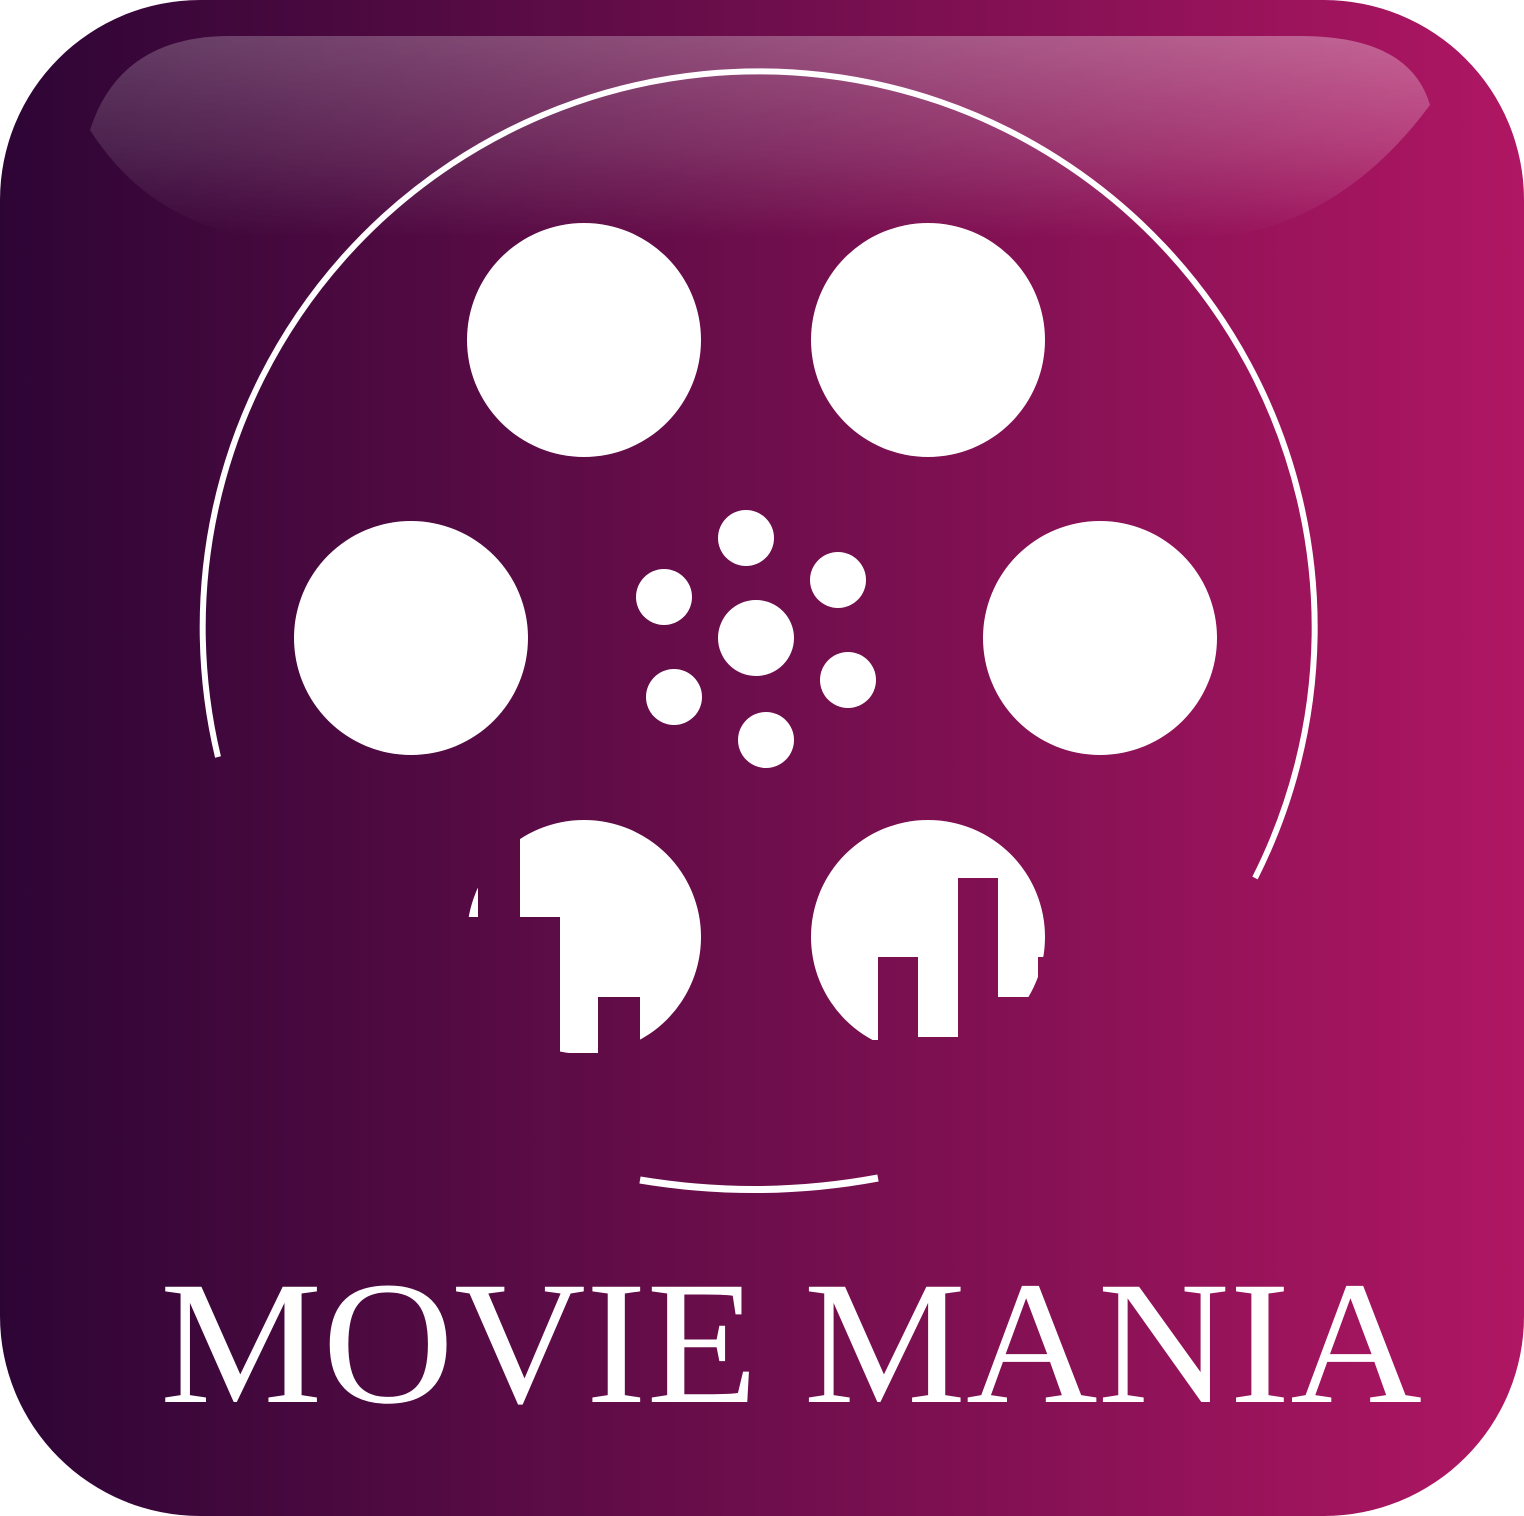 Image resolution: width=1524 pixels, height=1516 pixels. I want to click on gloss-highlight, so click(760, 138).